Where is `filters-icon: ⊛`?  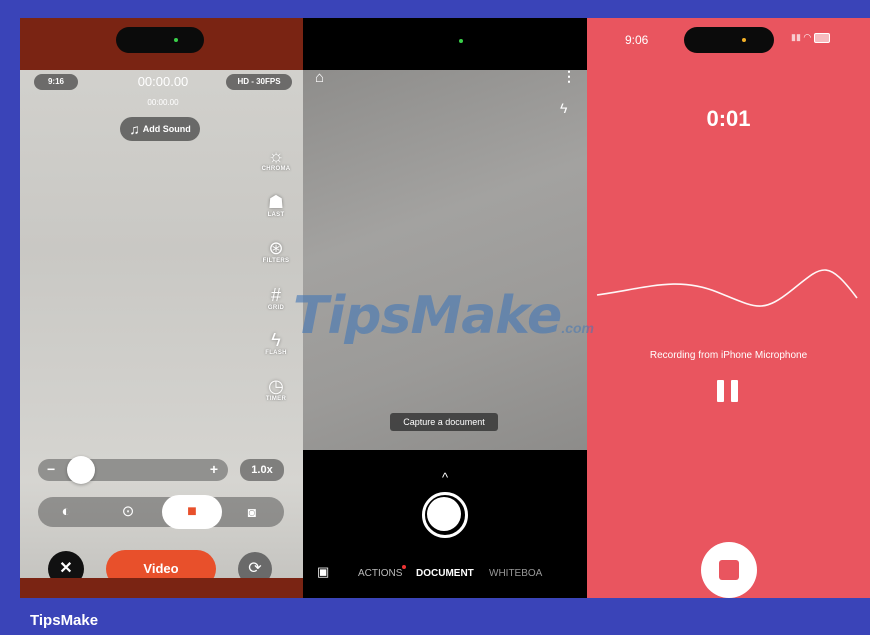
filters-icon: ⊛ is located at coordinates (276, 248).